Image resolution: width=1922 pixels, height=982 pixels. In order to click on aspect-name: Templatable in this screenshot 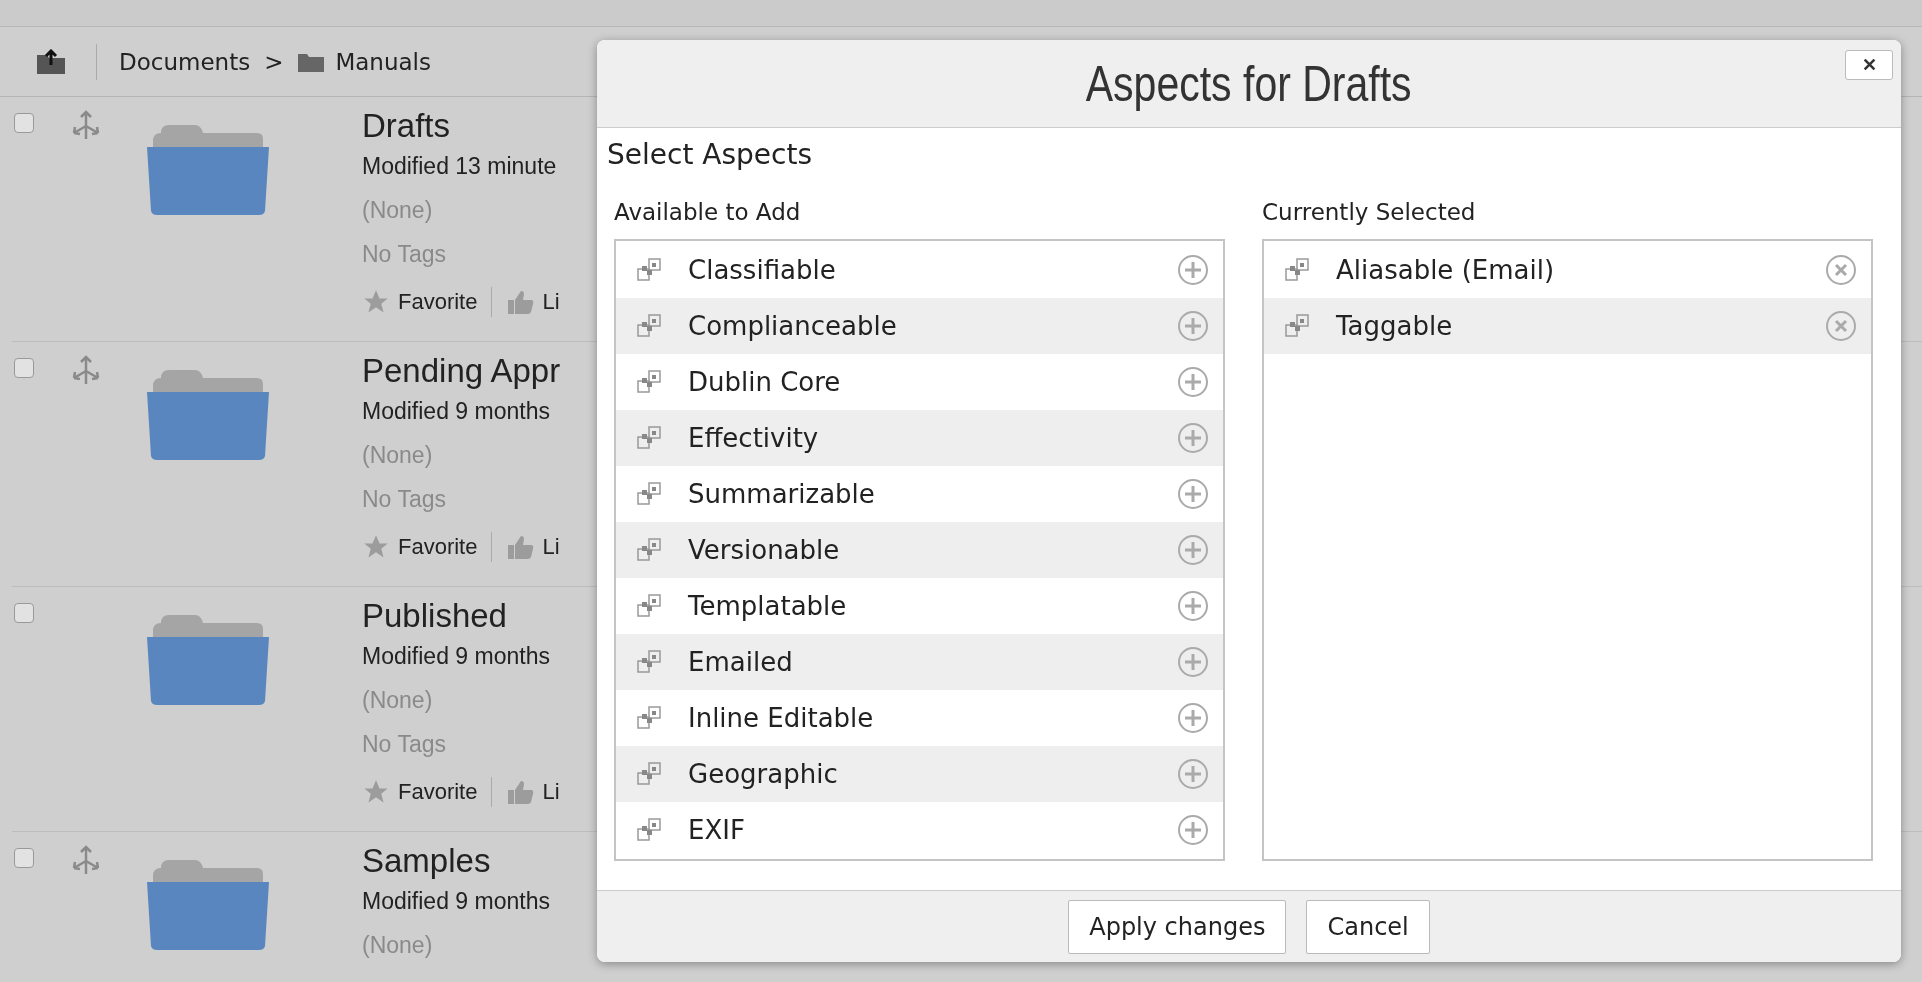, I will do `click(768, 606)`.